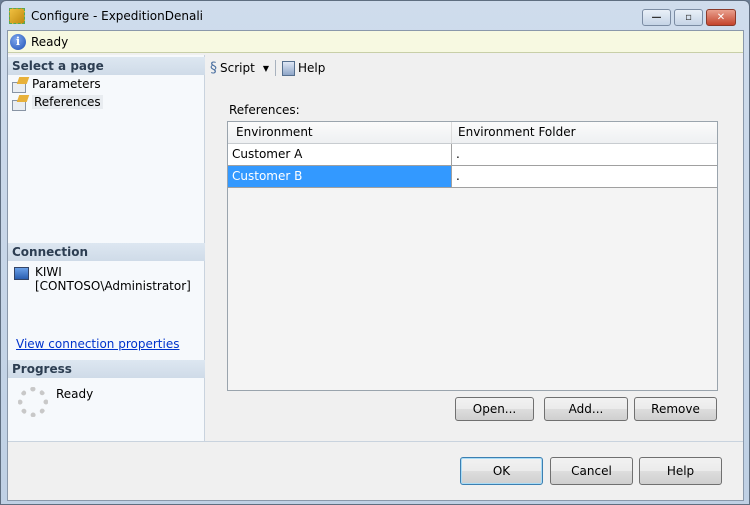  I want to click on script-button: § Script, so click(232, 68).